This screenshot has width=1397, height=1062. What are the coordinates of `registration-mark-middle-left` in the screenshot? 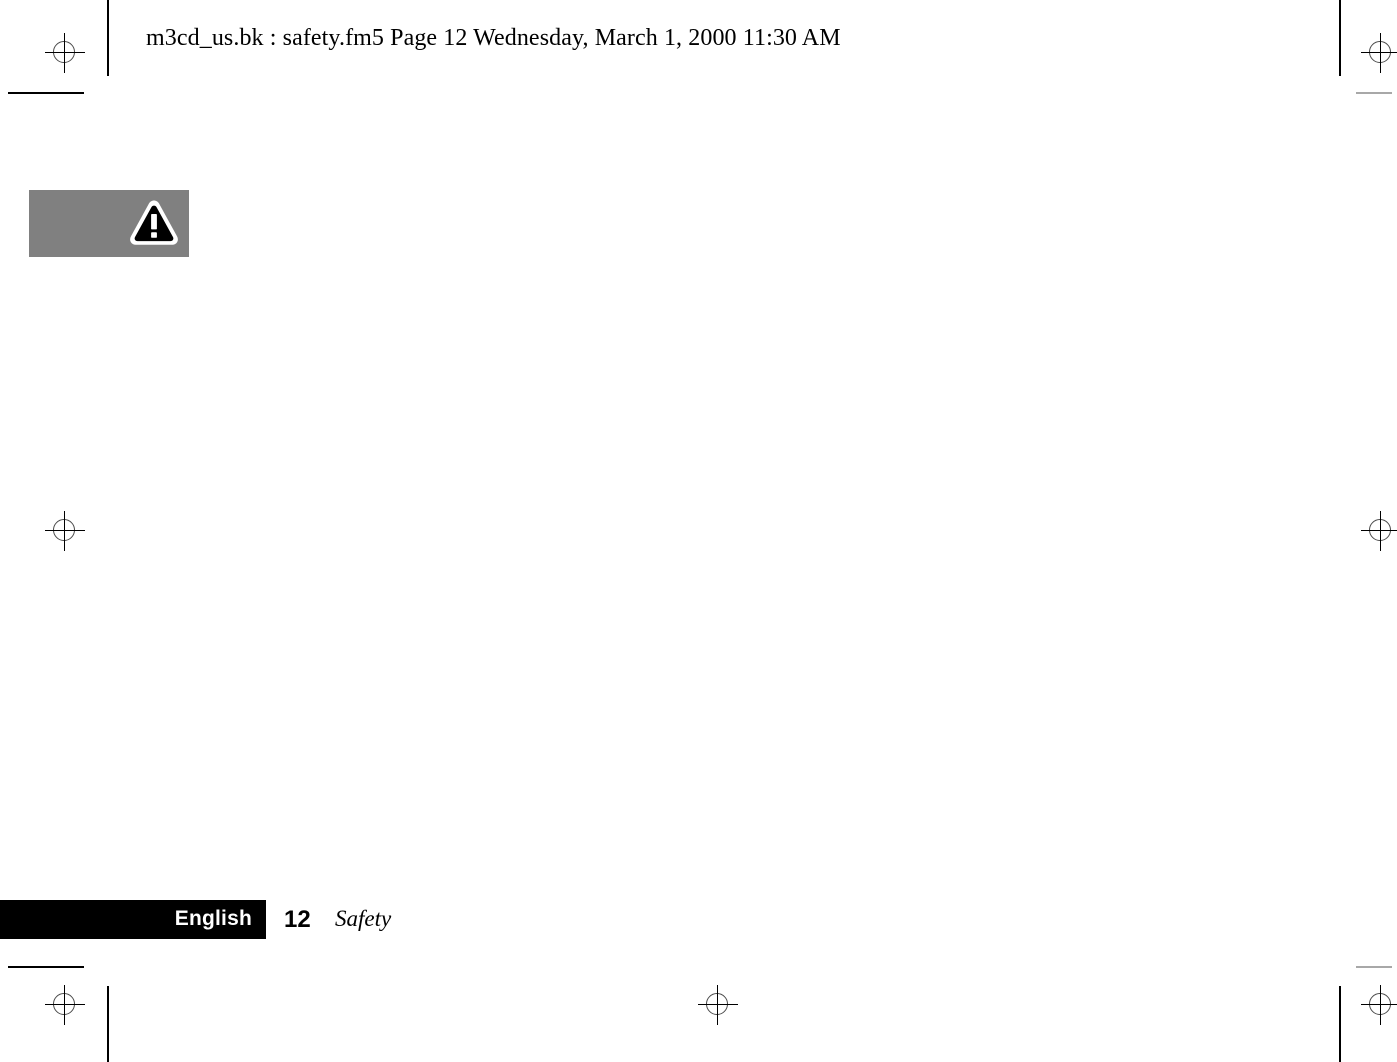 It's located at (65, 531).